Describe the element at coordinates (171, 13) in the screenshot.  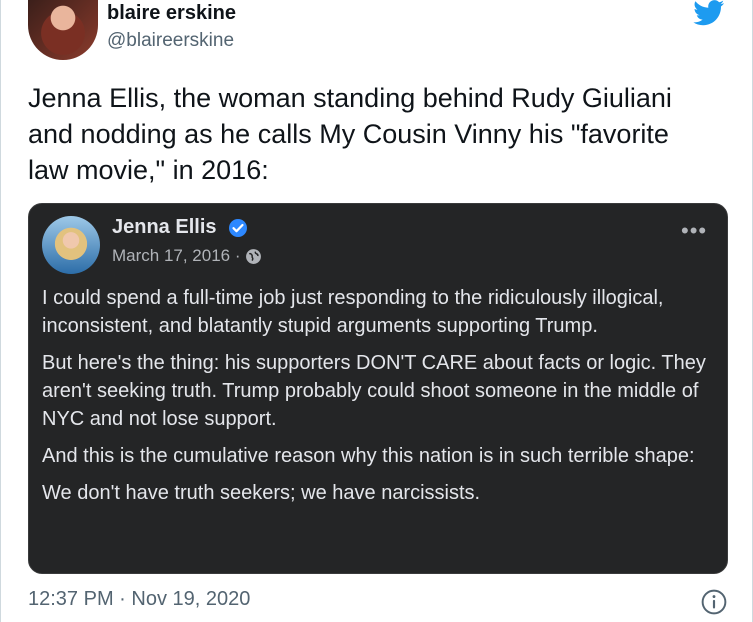
I see `author-display-name: blaire erskine` at that location.